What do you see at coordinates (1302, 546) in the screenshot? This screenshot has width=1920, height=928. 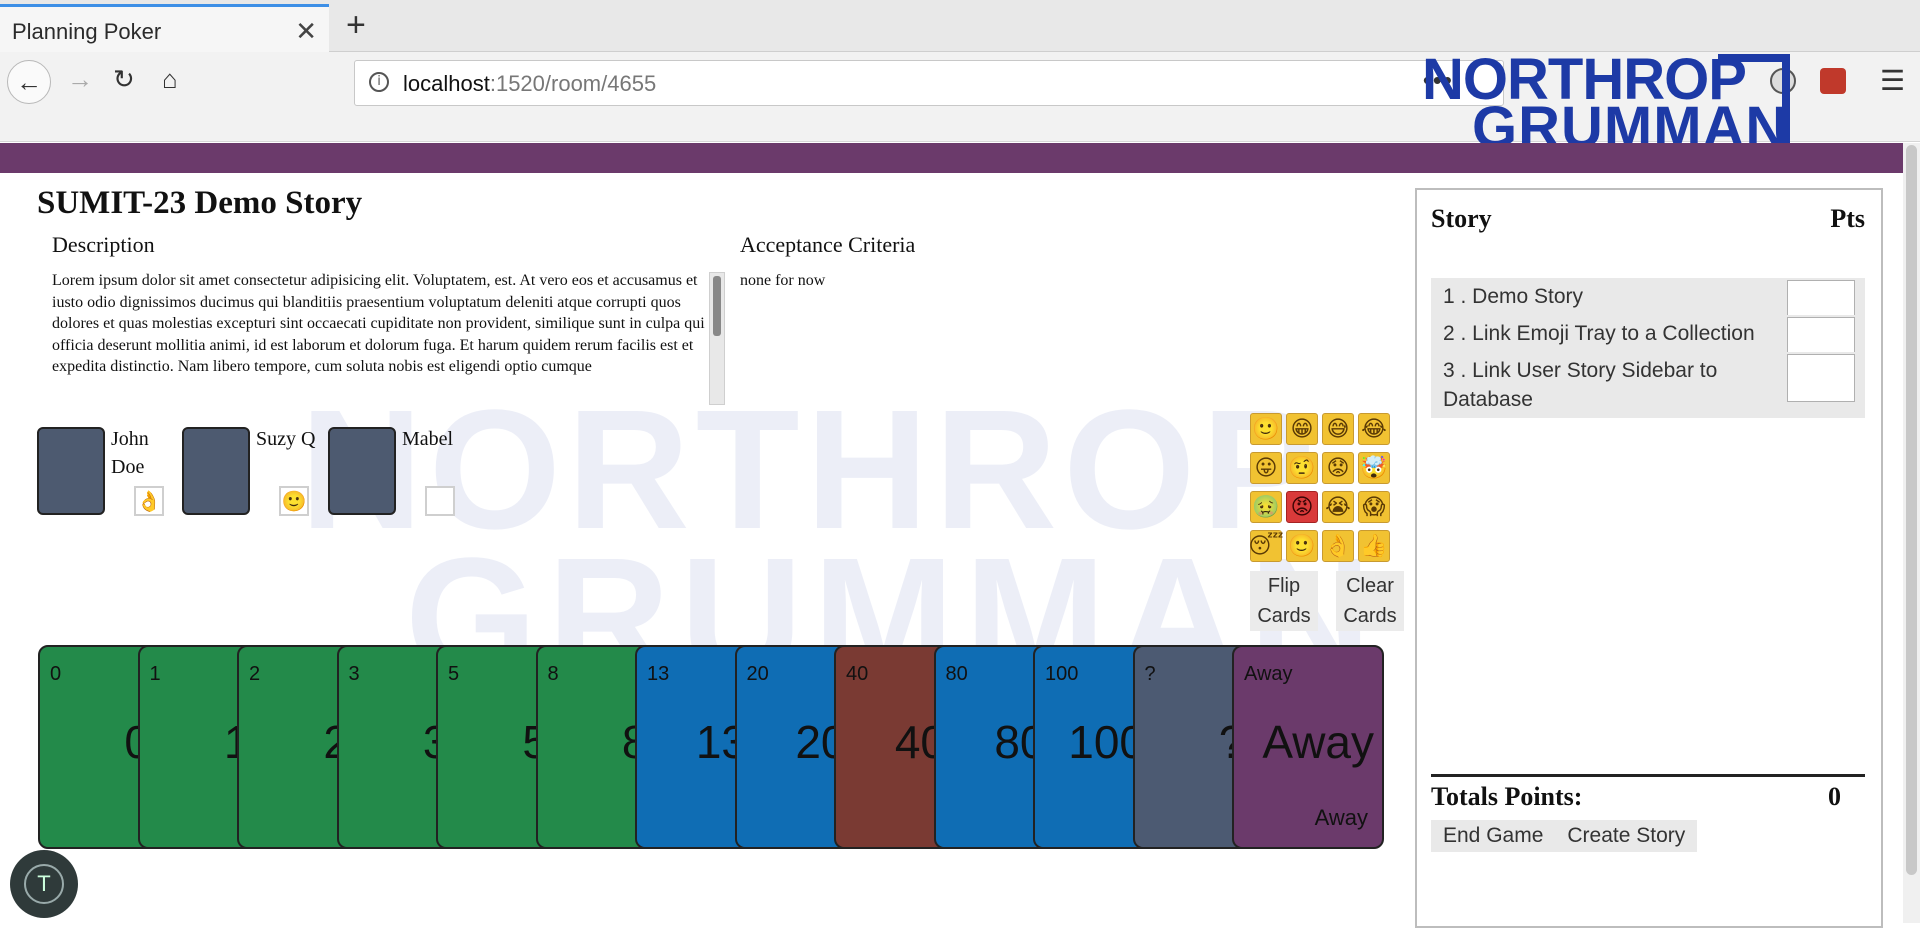 I see `neutral-smile-emoji-icon: 🙂` at bounding box center [1302, 546].